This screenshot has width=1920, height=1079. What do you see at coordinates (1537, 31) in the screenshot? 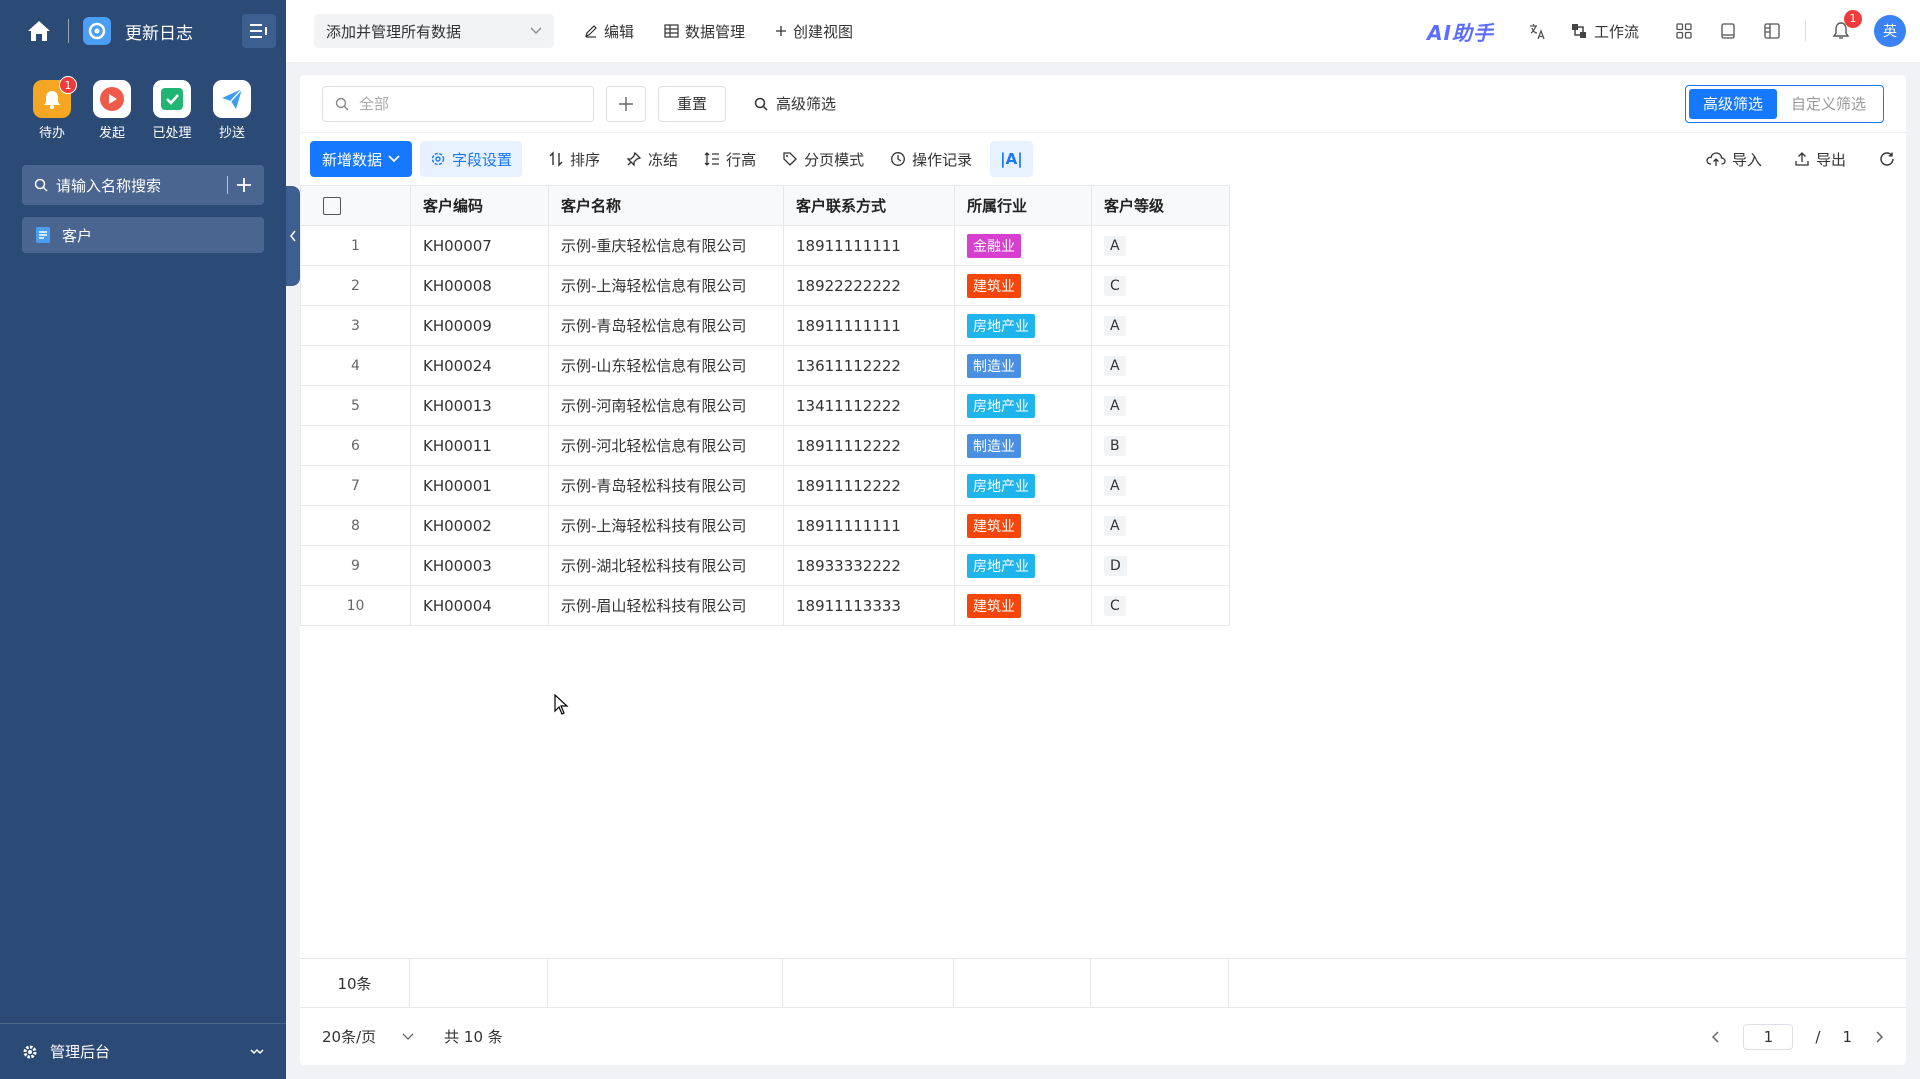
I see `translate-icon` at bounding box center [1537, 31].